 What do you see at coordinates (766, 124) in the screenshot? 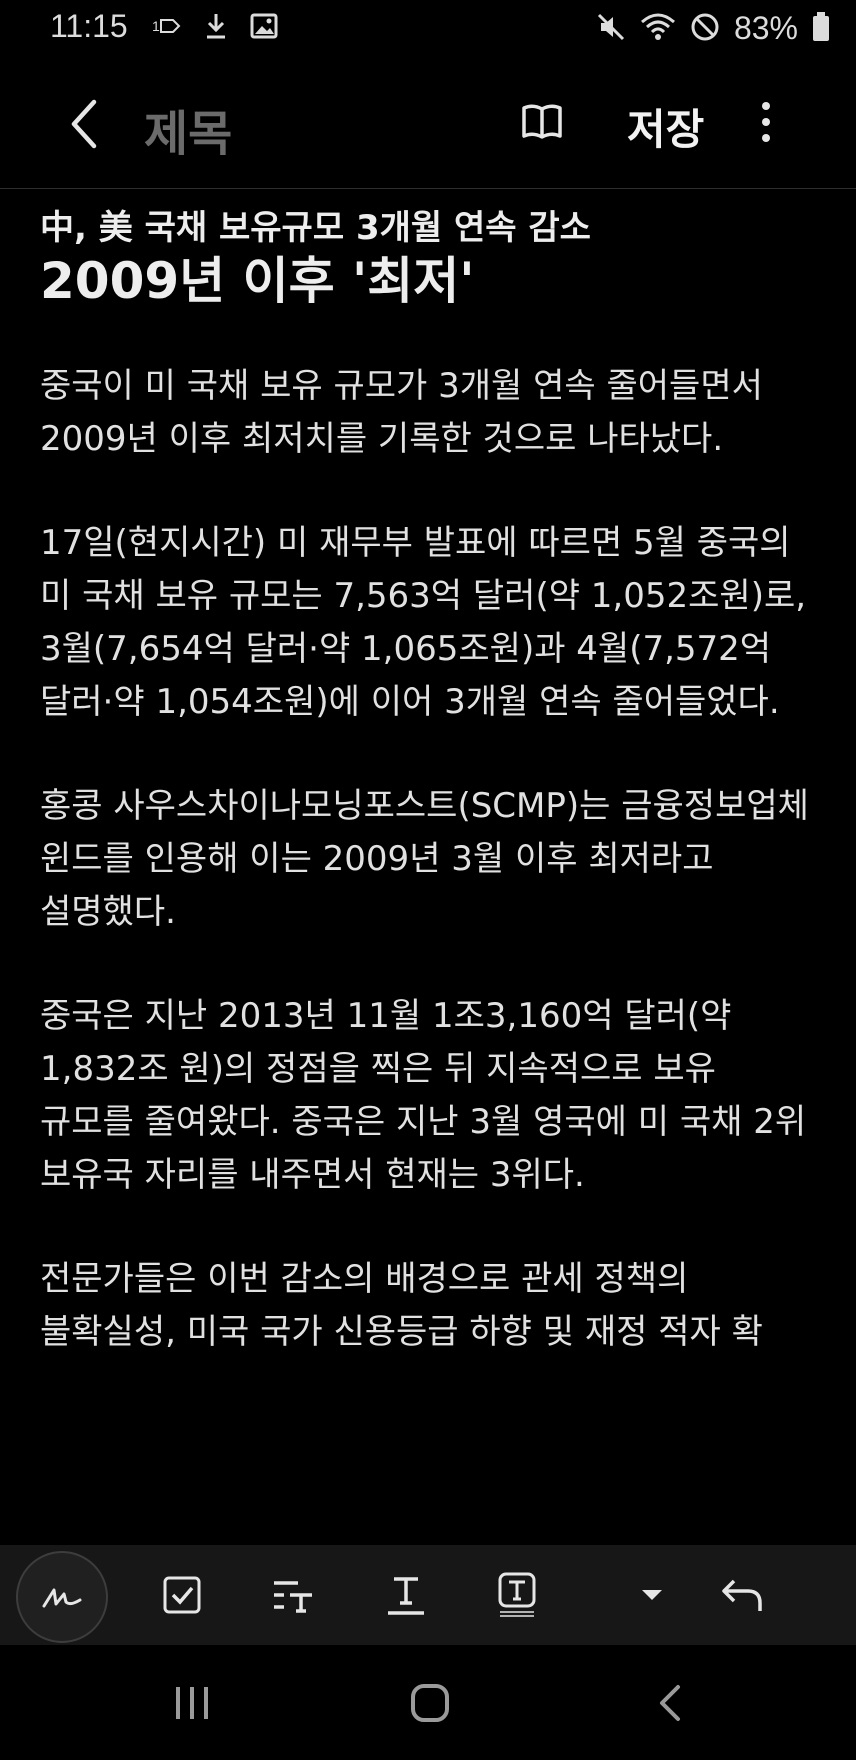
I see `more-options-icon` at bounding box center [766, 124].